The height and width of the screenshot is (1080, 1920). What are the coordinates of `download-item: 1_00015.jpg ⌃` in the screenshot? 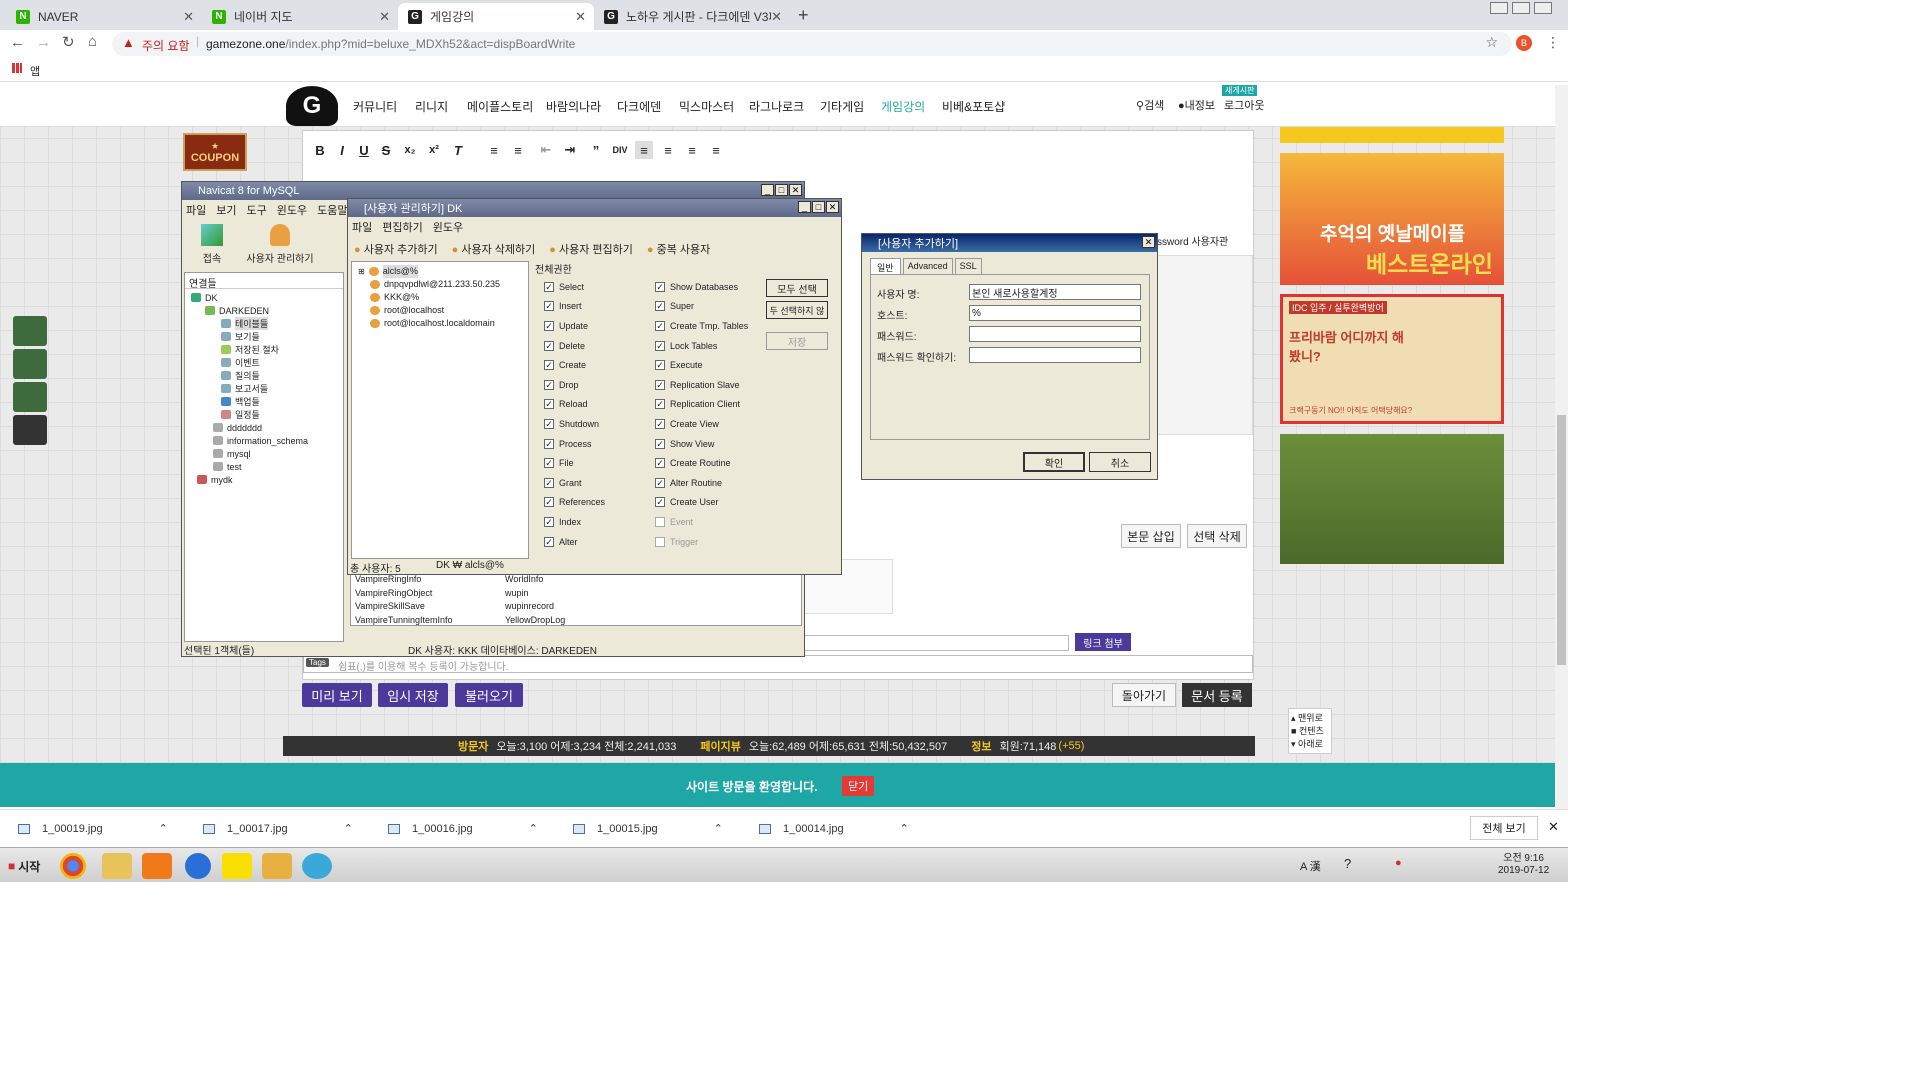 It's located at (648, 828).